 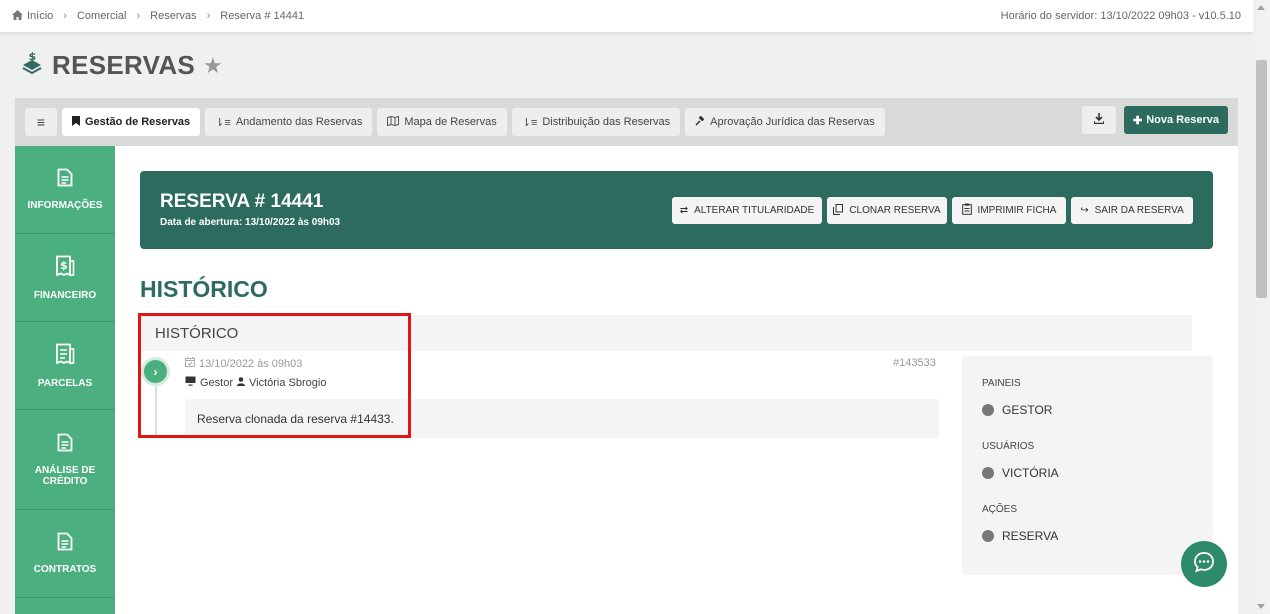 I want to click on nova-reserva-button: ✚ Nova Reserva, so click(x=1176, y=120).